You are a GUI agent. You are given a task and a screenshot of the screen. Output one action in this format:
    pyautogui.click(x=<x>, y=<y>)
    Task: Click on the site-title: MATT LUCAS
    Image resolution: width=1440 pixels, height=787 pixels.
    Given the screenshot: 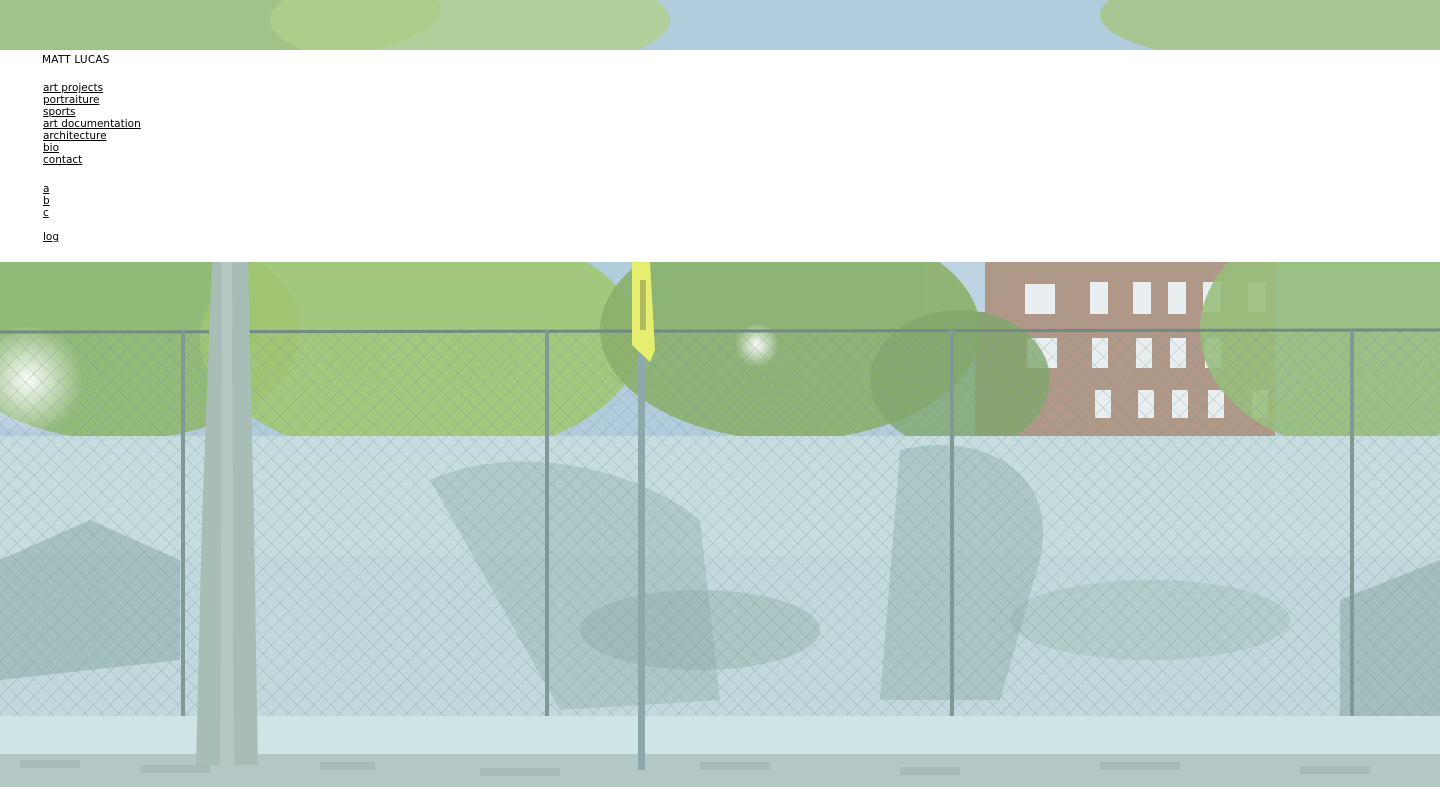 What is the action you would take?
    pyautogui.click(x=76, y=60)
    